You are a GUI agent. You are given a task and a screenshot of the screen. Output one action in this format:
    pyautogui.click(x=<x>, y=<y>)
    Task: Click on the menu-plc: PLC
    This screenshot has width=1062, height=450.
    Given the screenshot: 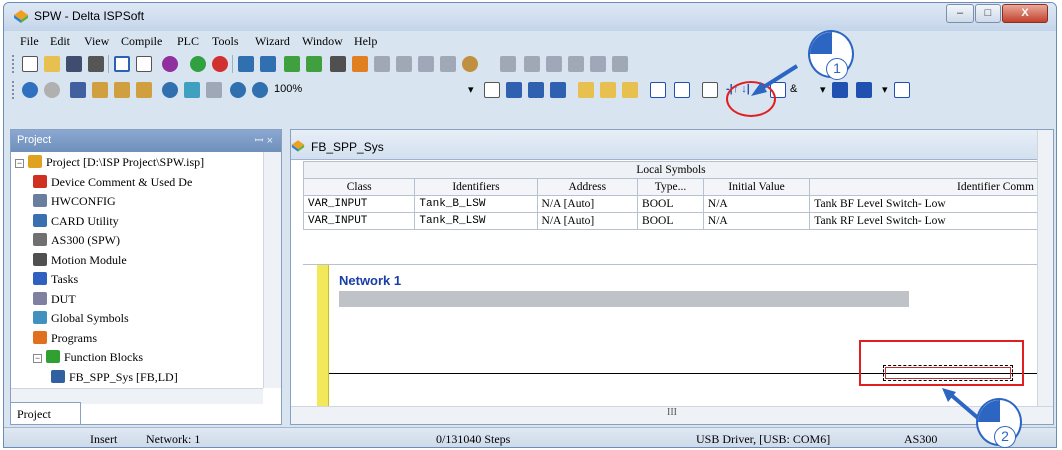 What is the action you would take?
    pyautogui.click(x=188, y=41)
    